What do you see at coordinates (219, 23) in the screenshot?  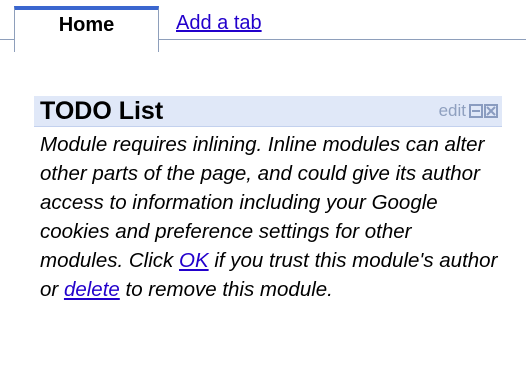 I see `add-tab-link: Add a tab` at bounding box center [219, 23].